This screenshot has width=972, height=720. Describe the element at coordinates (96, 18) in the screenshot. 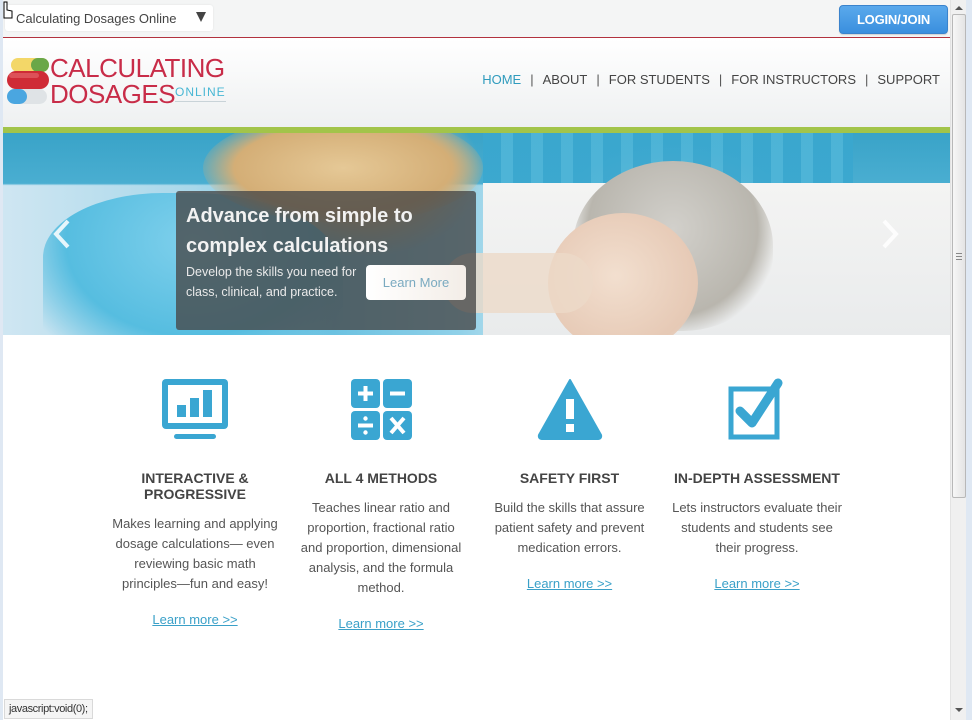

I see `site-select-value: Calculating Dosages Online` at that location.